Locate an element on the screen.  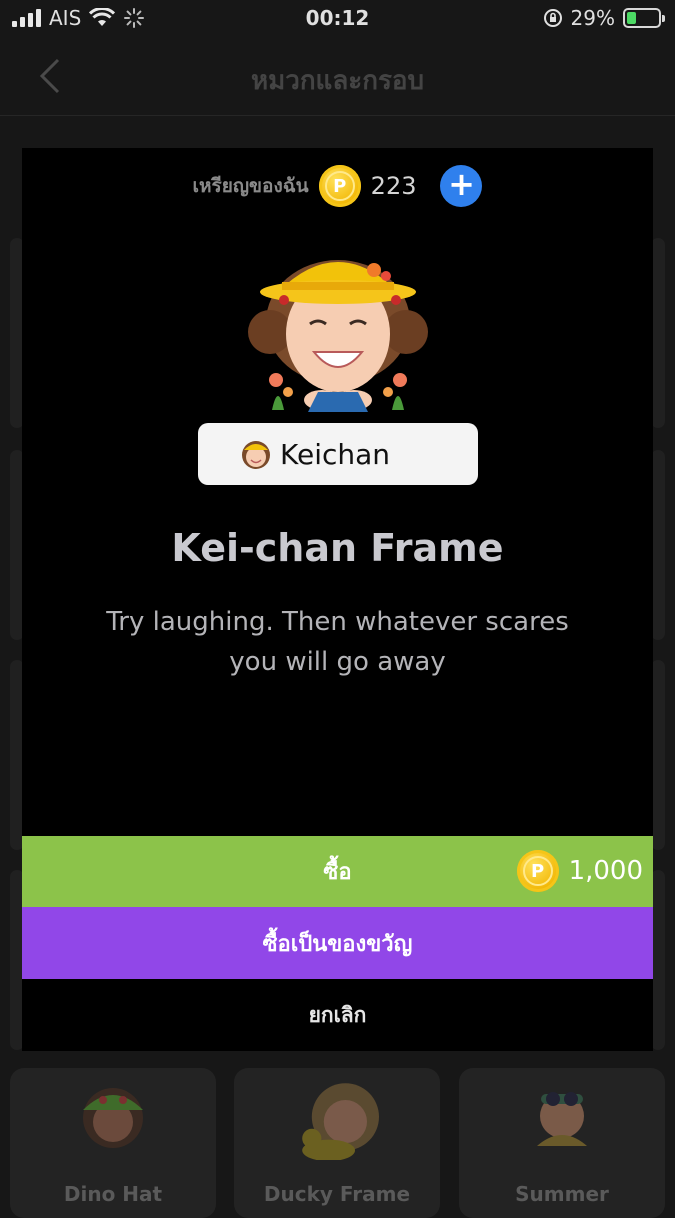
summer-thumbnail is located at coordinates (562, 1119).